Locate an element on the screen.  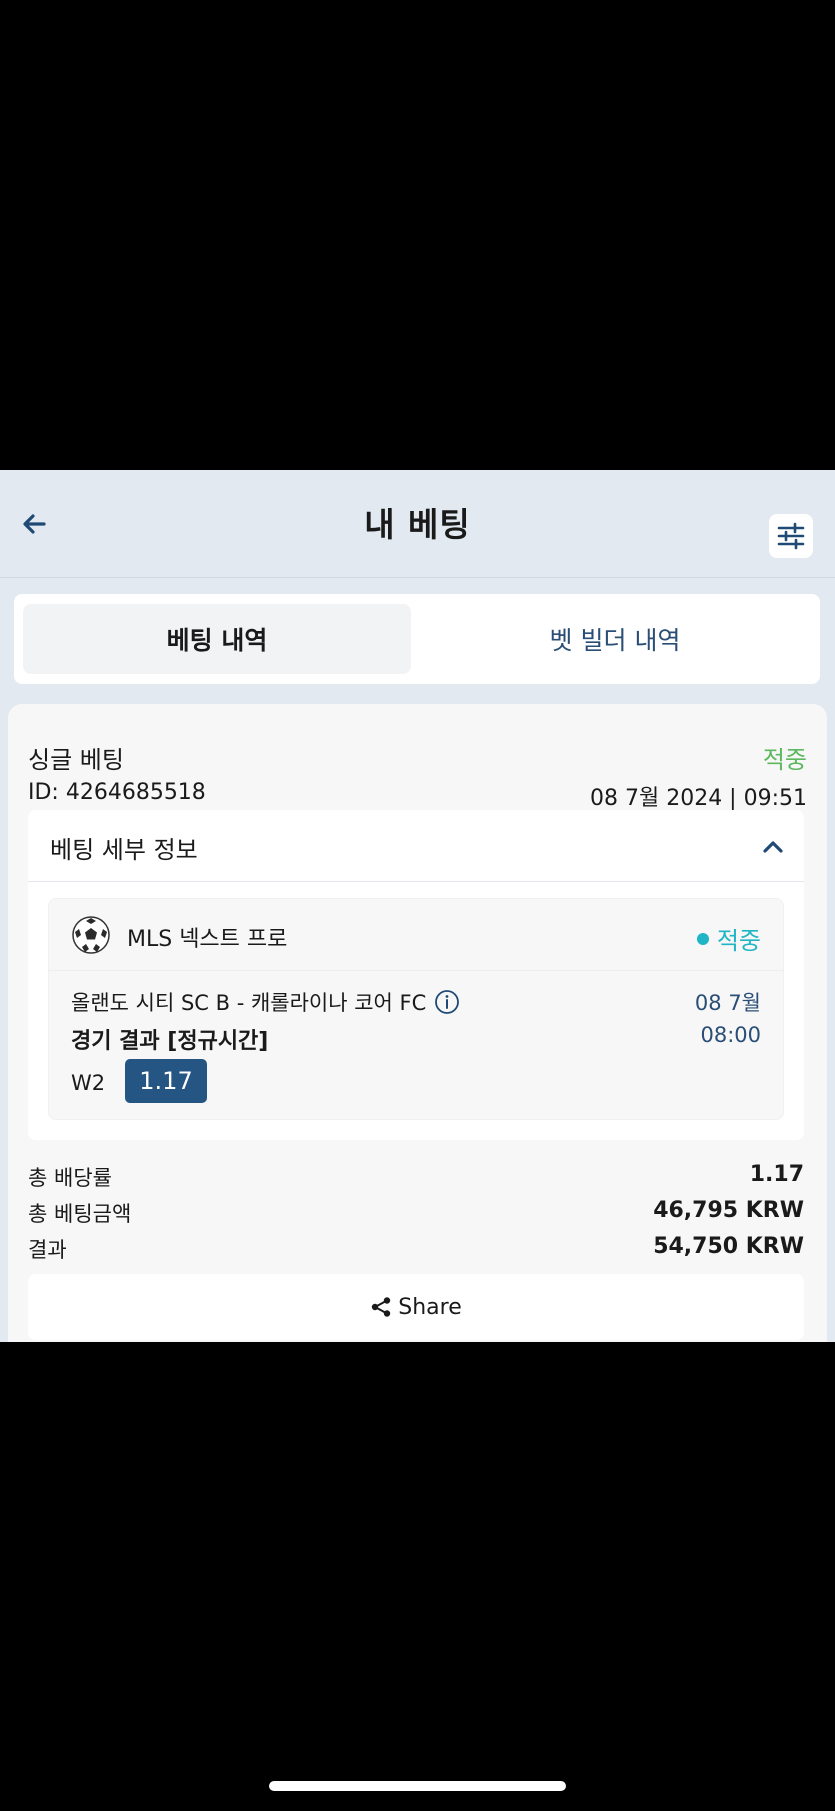
event-header: MLS 넥스트 프로 적중 is located at coordinates (416, 935).